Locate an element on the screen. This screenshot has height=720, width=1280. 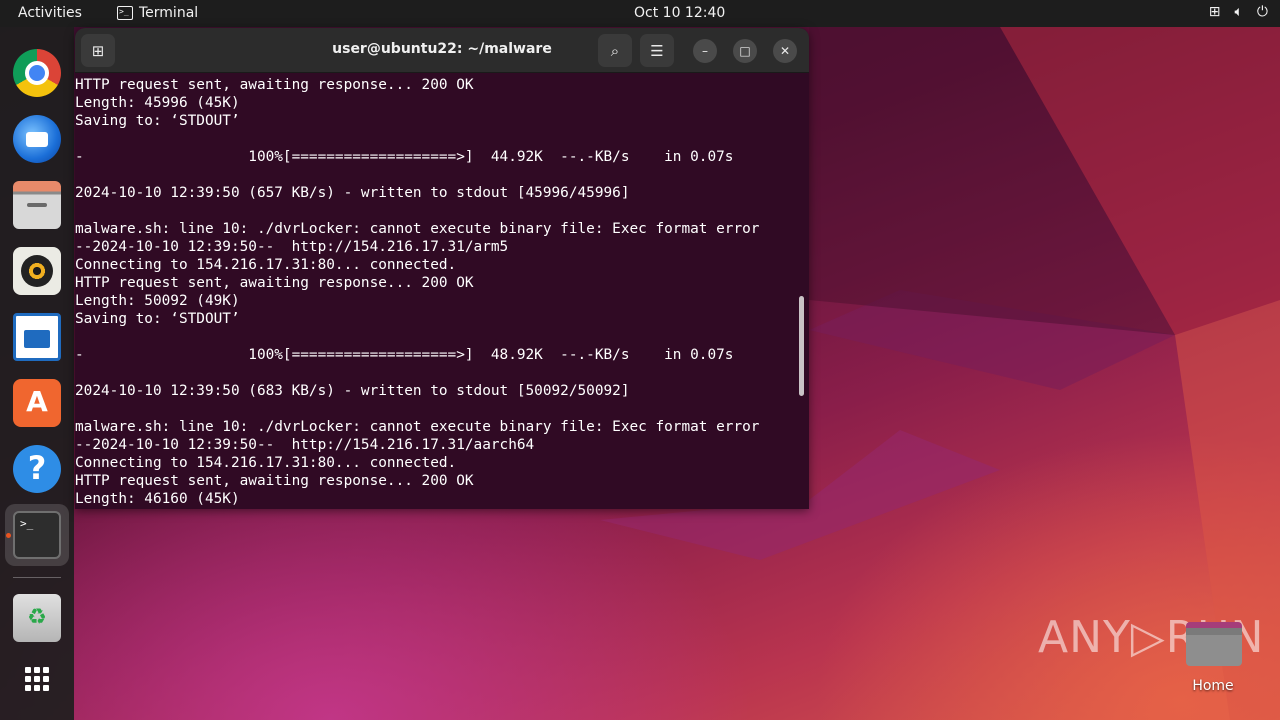
dock-item-help is located at coordinates (37, 469).